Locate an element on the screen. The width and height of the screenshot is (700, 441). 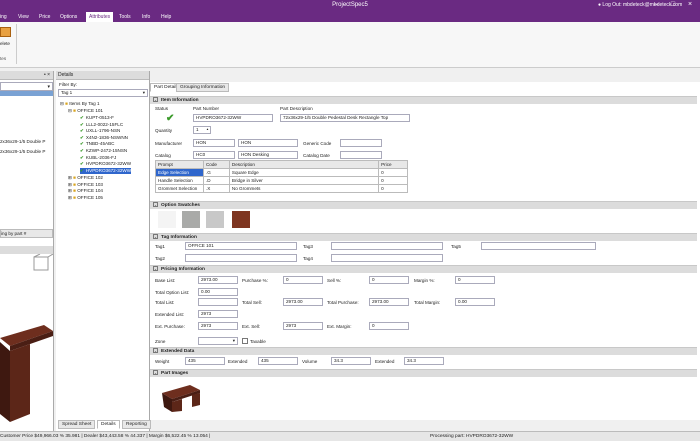
3d-viewer is located at coordinates (27, 341).